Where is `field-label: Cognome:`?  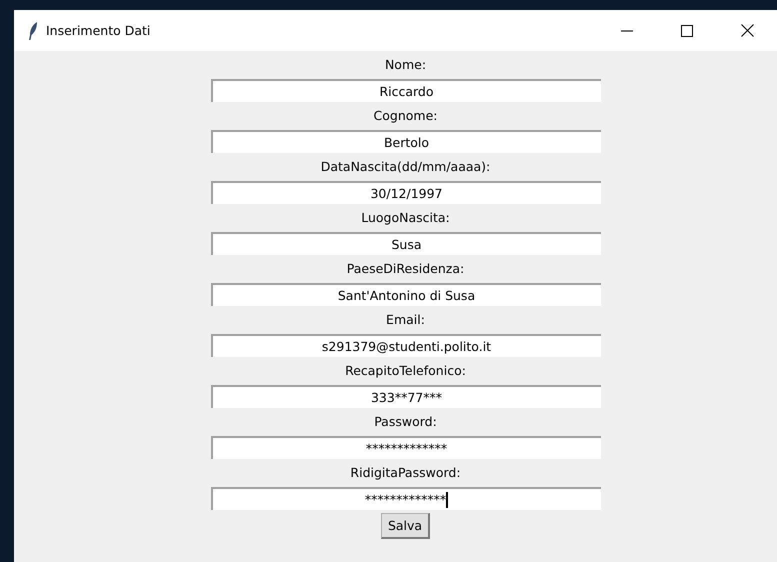 field-label: Cognome: is located at coordinates (406, 116).